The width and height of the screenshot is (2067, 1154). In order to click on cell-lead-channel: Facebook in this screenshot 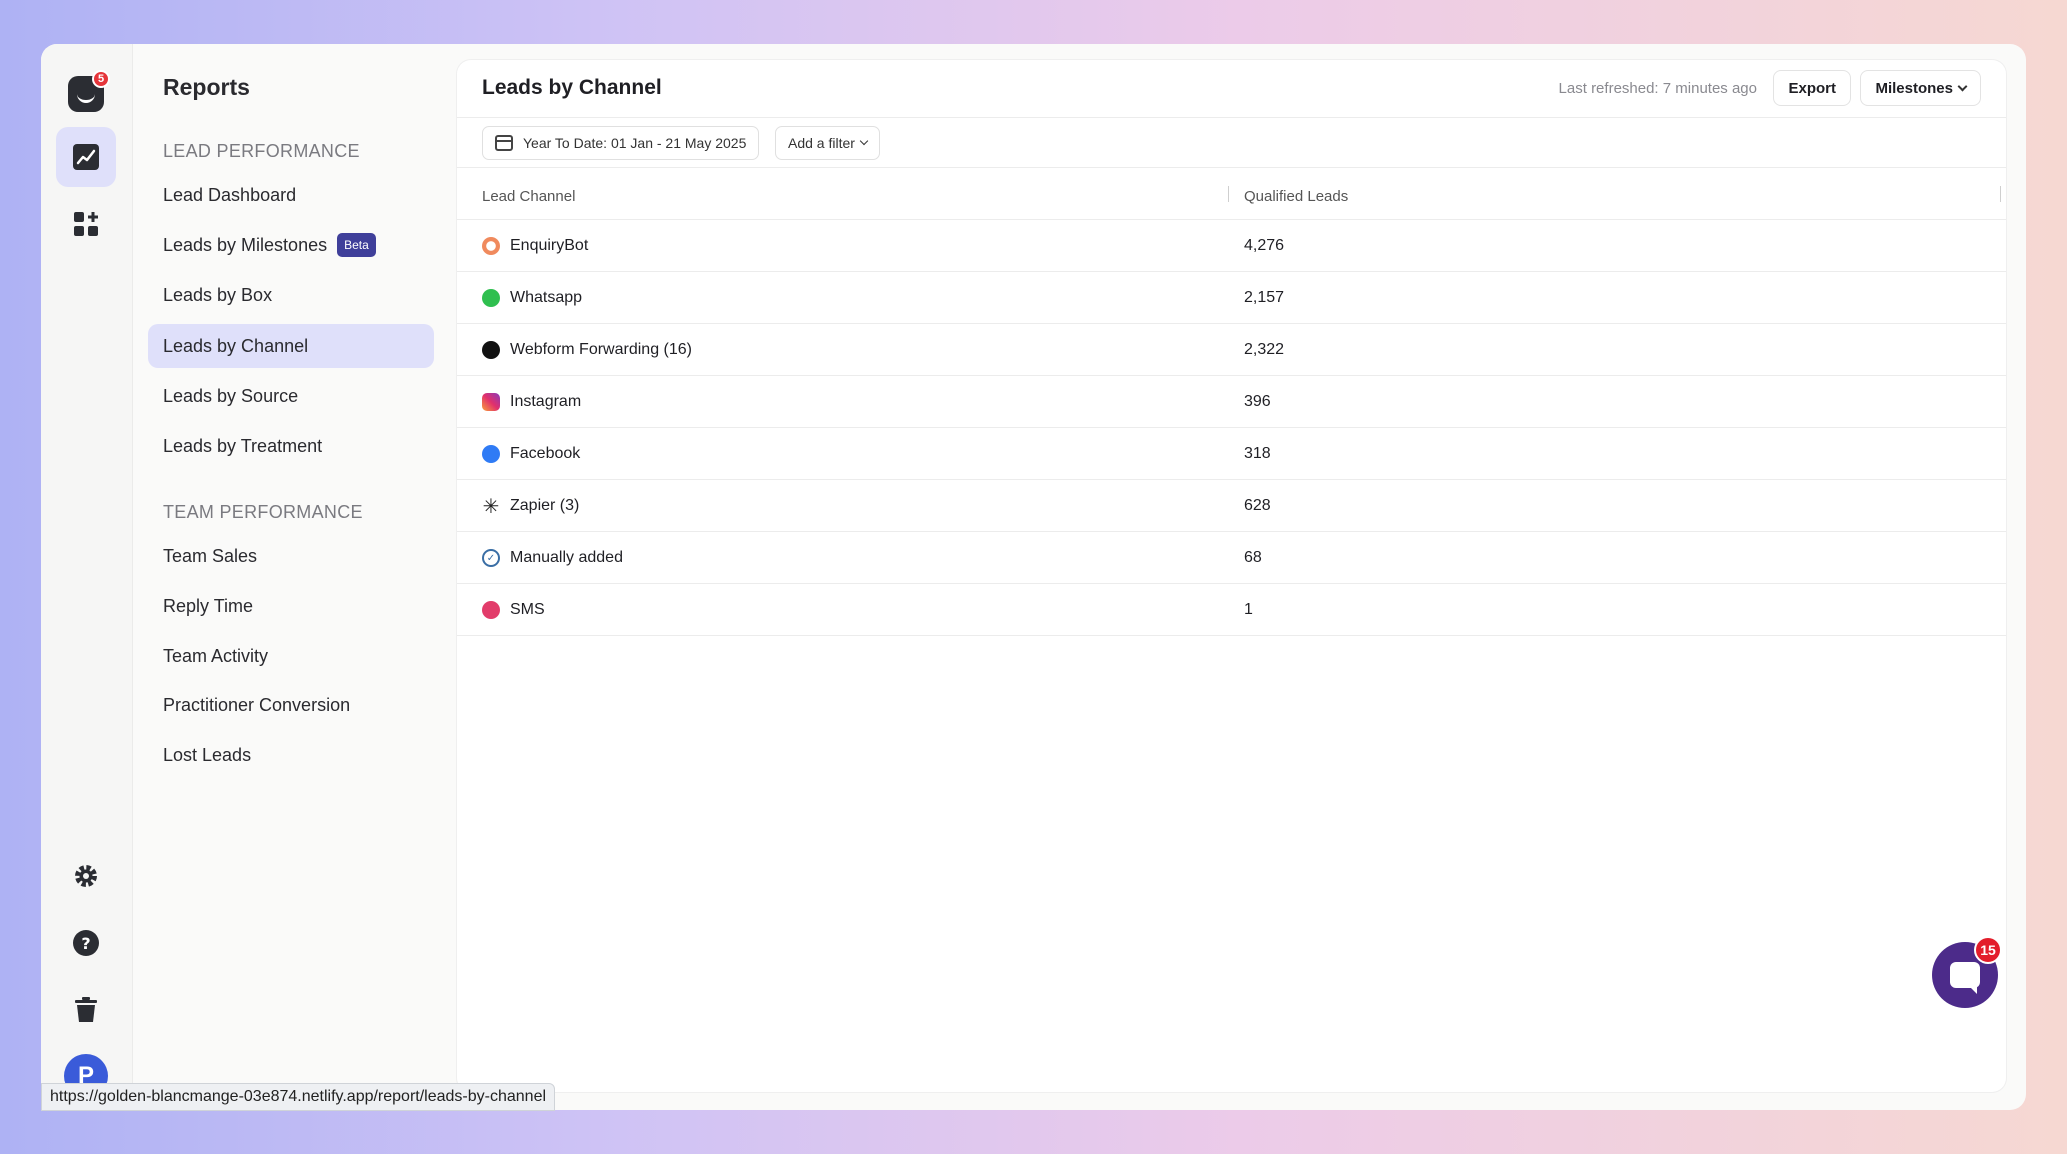, I will do `click(531, 454)`.